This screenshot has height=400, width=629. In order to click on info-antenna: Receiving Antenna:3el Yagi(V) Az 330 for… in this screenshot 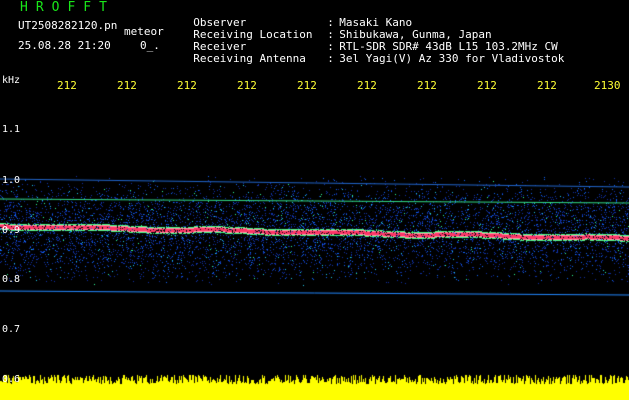, I will do `click(372, 53)`.